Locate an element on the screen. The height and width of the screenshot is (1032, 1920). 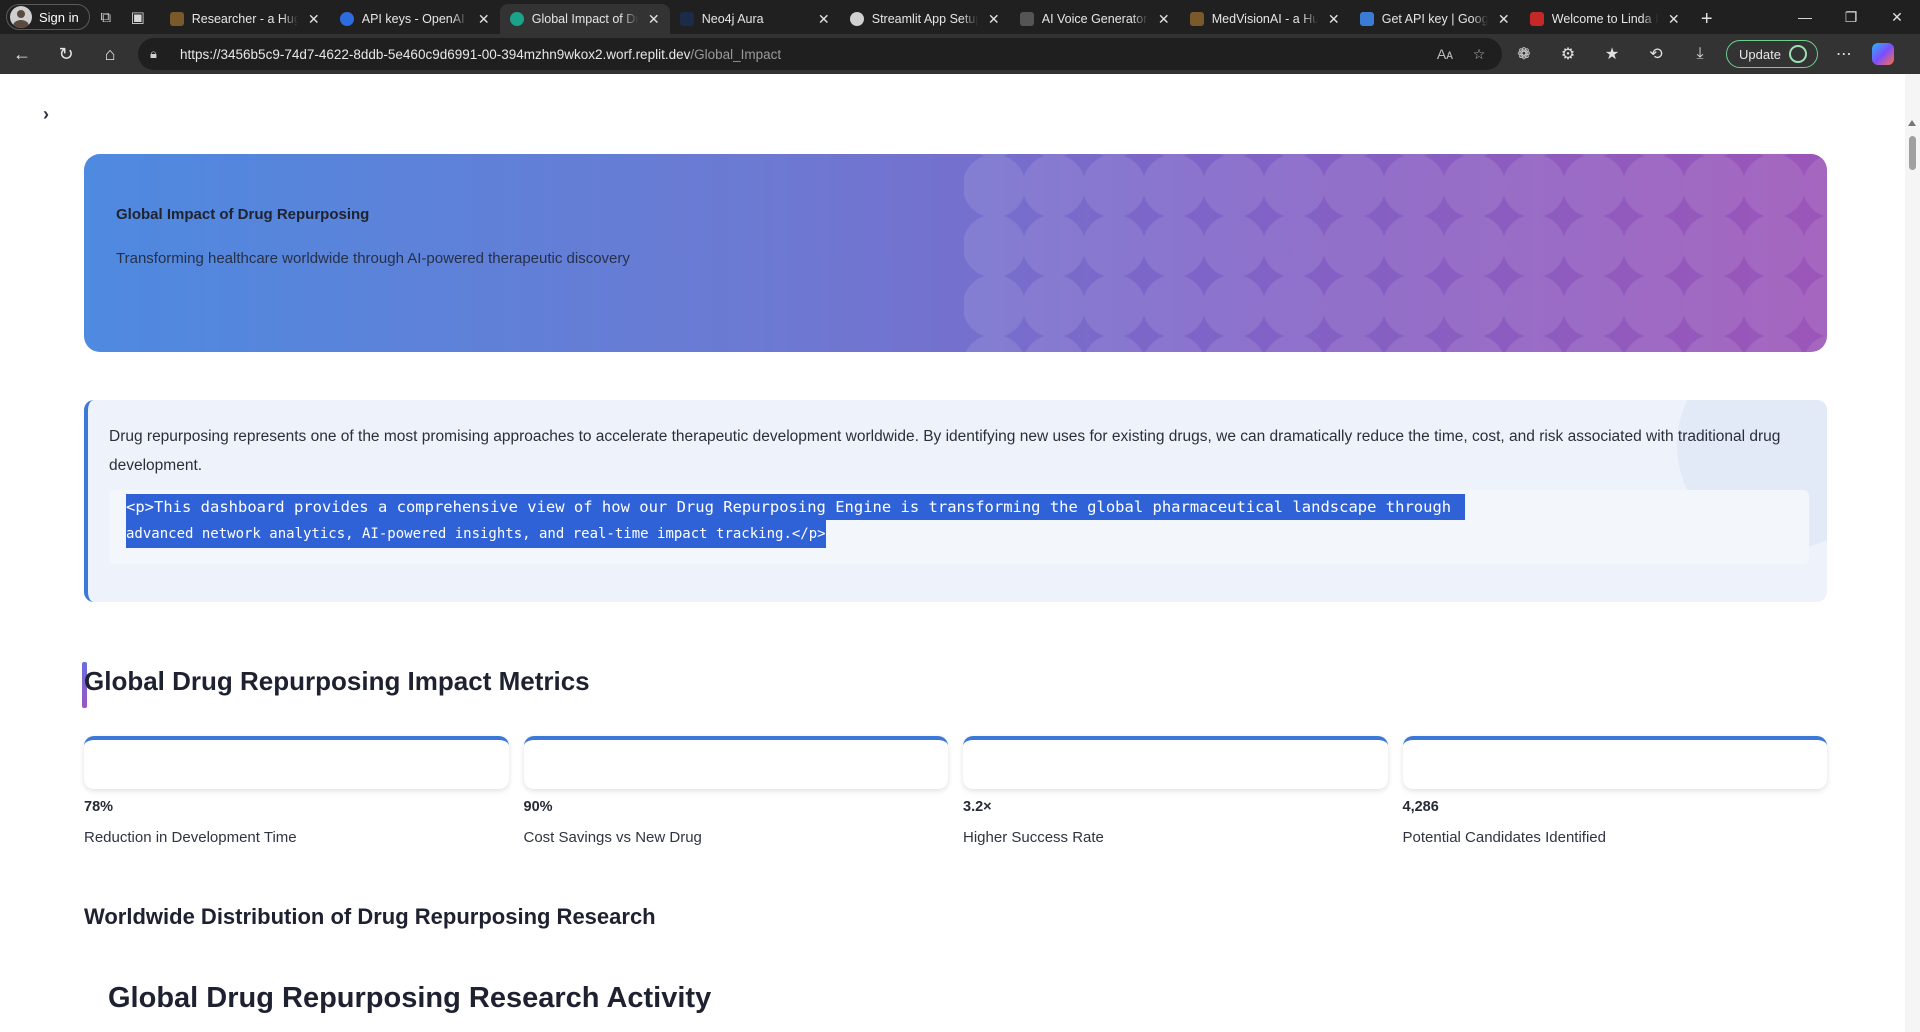
tab-title: Researcher - a Hugg is located at coordinates (244, 19).